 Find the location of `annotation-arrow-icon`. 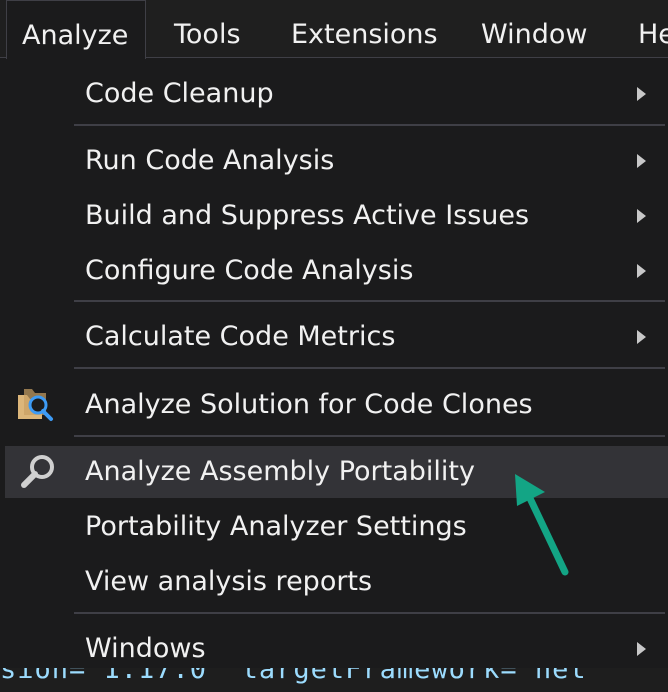

annotation-arrow-icon is located at coordinates (542, 525).